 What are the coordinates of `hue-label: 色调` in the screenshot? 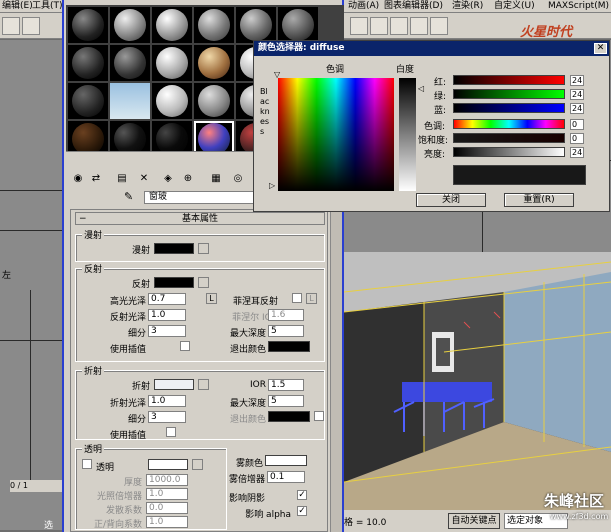 It's located at (335, 70).